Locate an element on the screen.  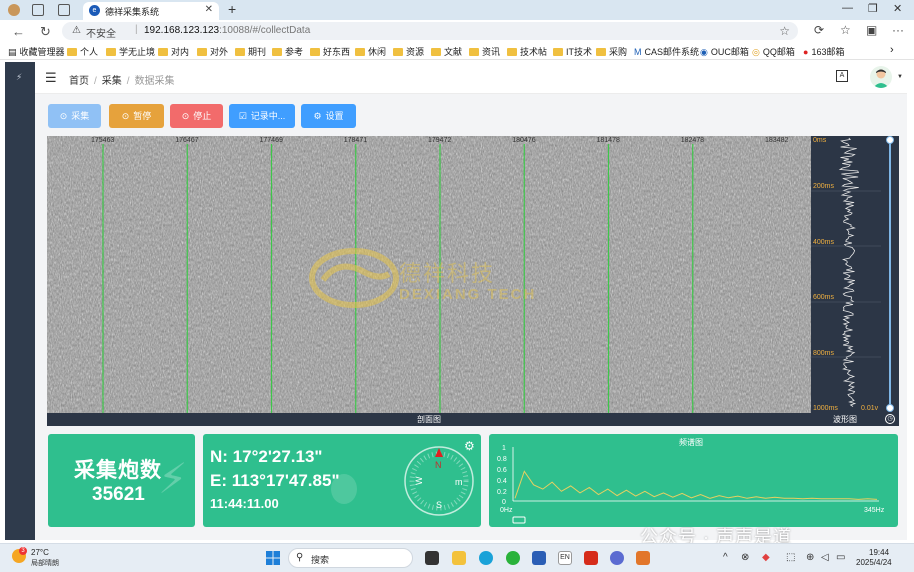
range-slider is located at coordinates (890, 274).